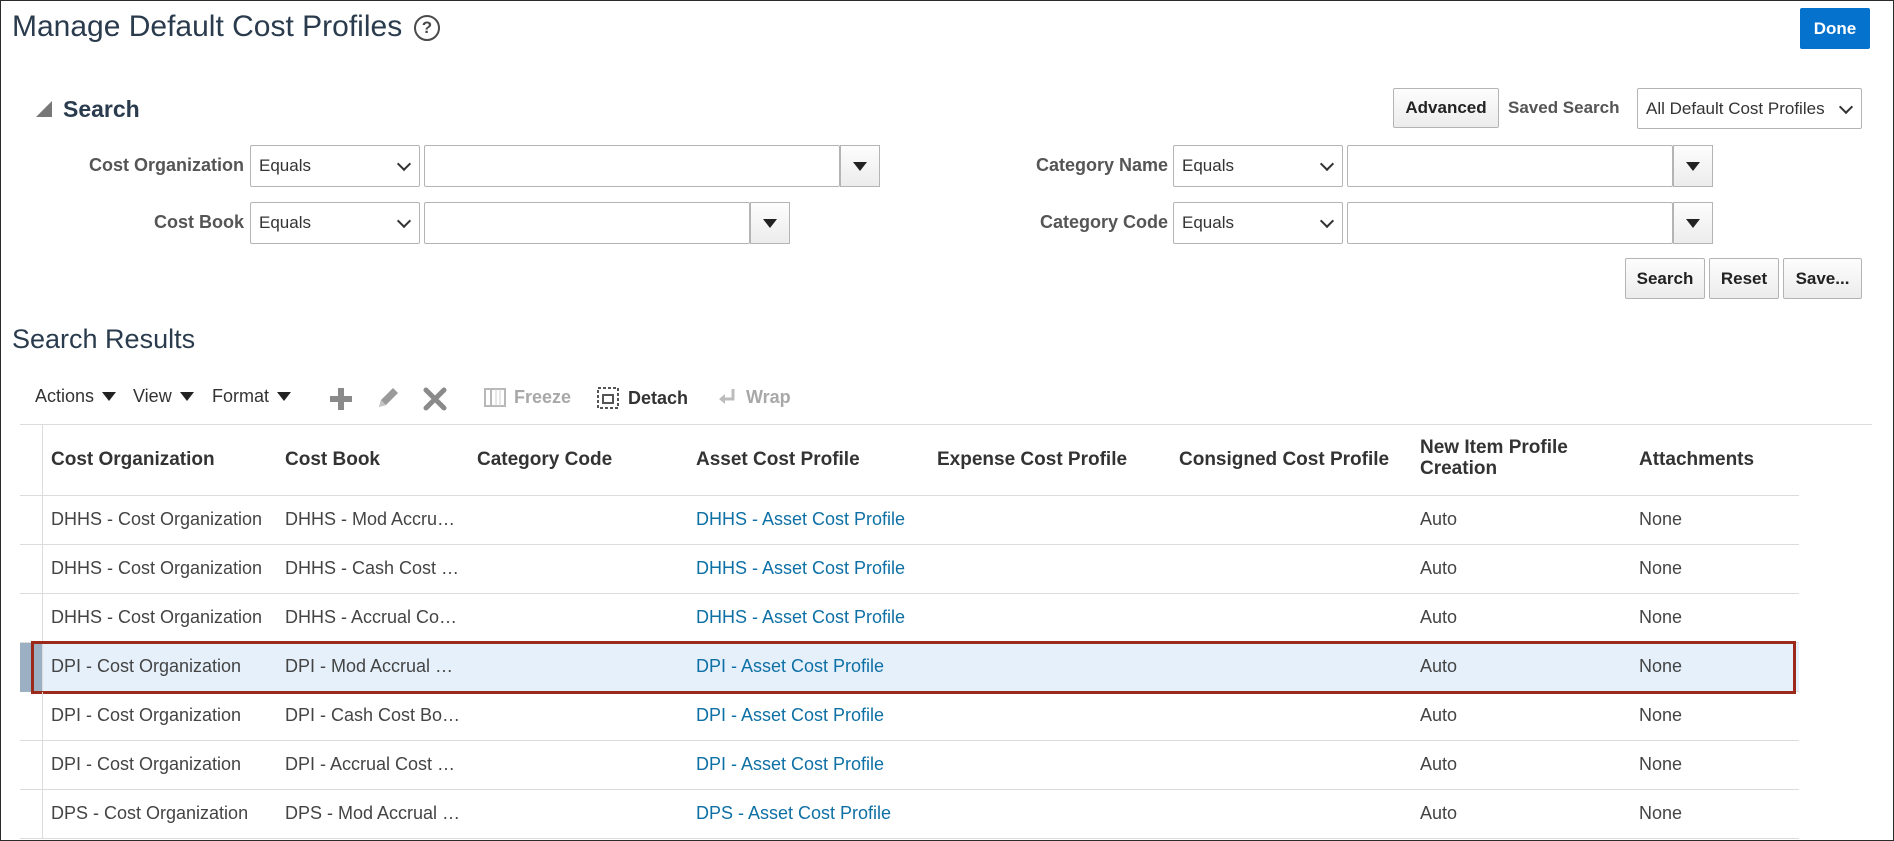 The image size is (1894, 841). Describe the element at coordinates (1284, 460) in the screenshot. I see `column-header-consigned-cost-profile: Consigned Cost Profile` at that location.